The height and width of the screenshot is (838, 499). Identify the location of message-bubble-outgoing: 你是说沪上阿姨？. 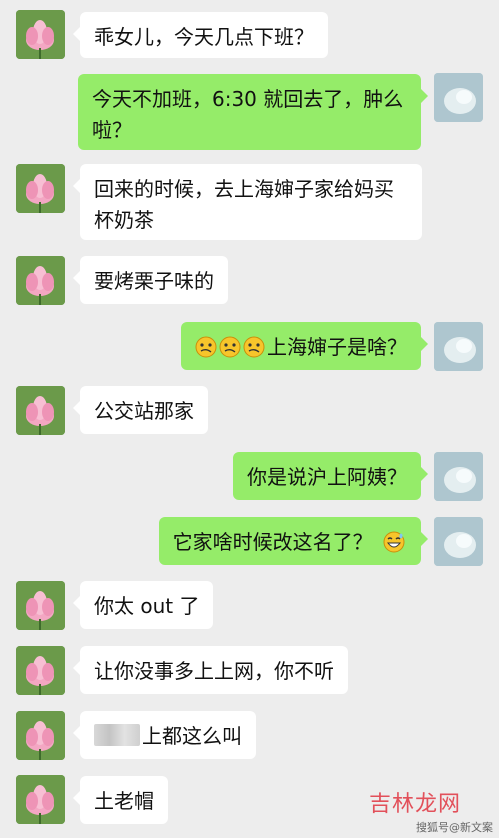
(330, 476).